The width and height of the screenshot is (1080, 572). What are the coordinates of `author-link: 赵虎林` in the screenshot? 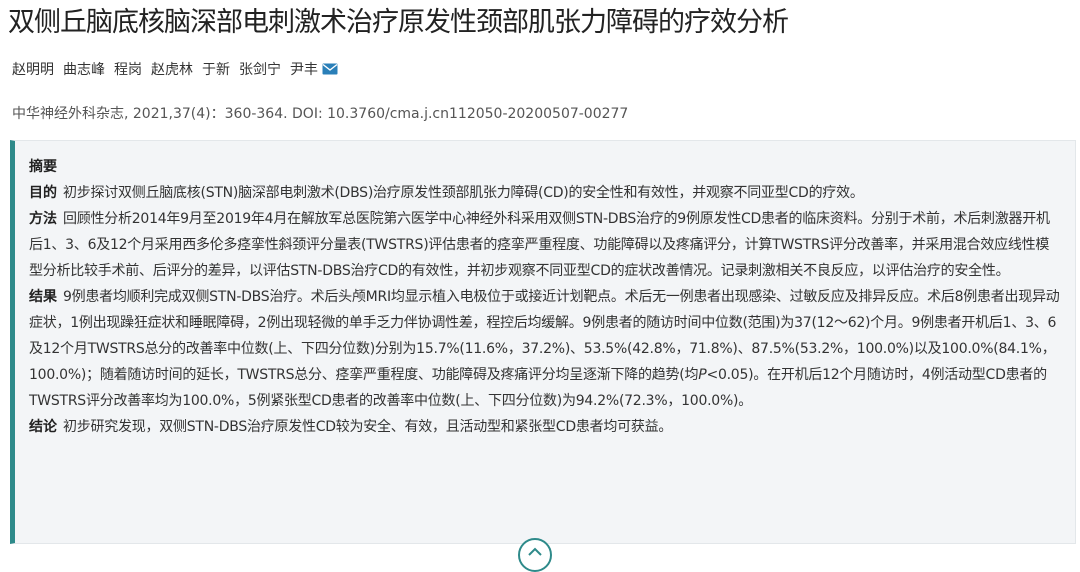 It's located at (172, 69).